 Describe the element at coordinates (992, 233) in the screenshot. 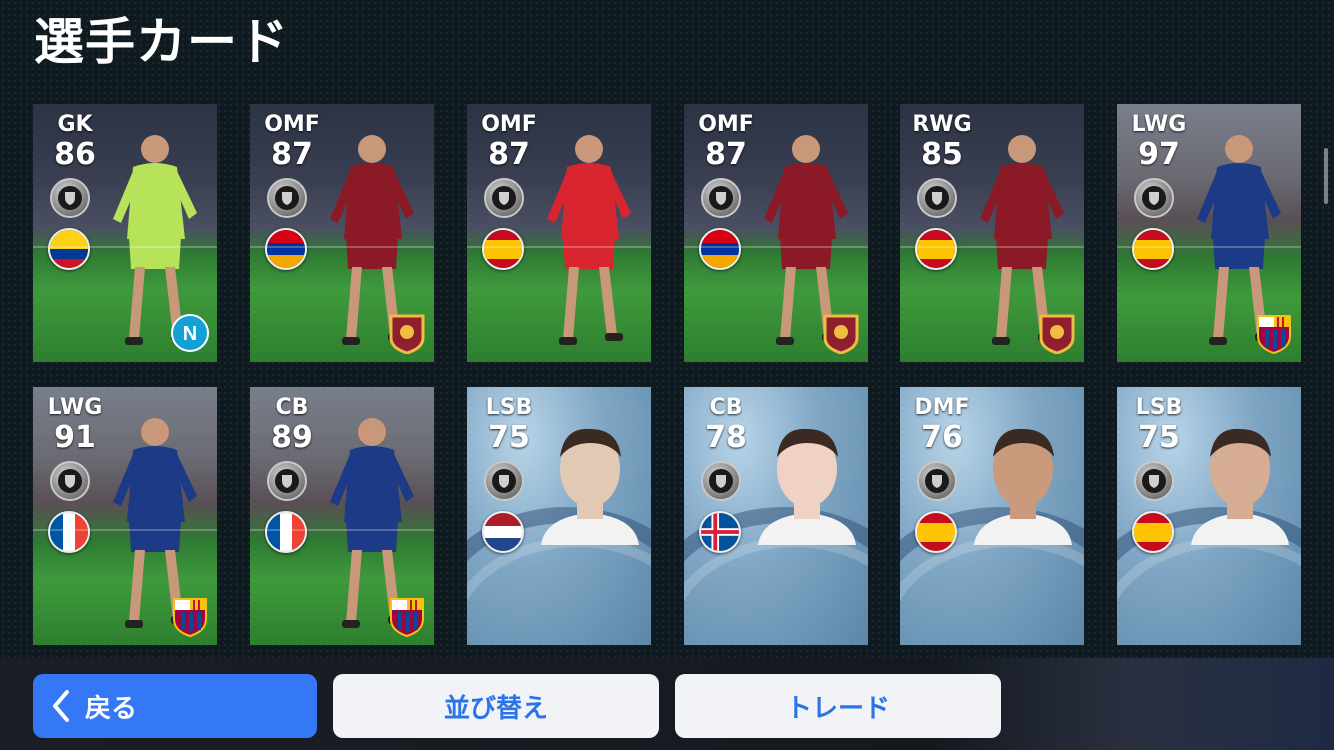

I see `player-card: RWG 85` at that location.